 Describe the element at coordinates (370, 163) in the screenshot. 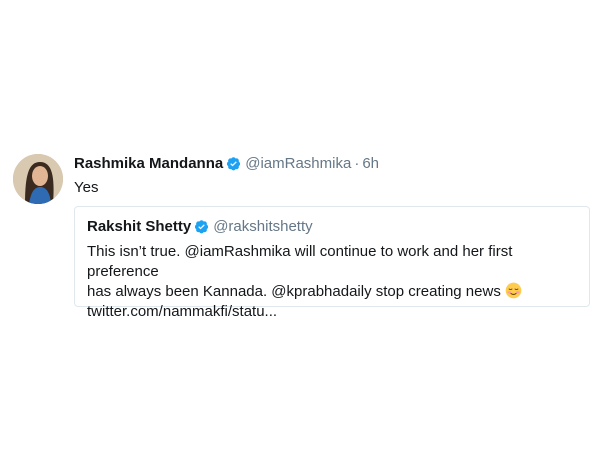

I see `tweet-timestamp: 6h` at that location.